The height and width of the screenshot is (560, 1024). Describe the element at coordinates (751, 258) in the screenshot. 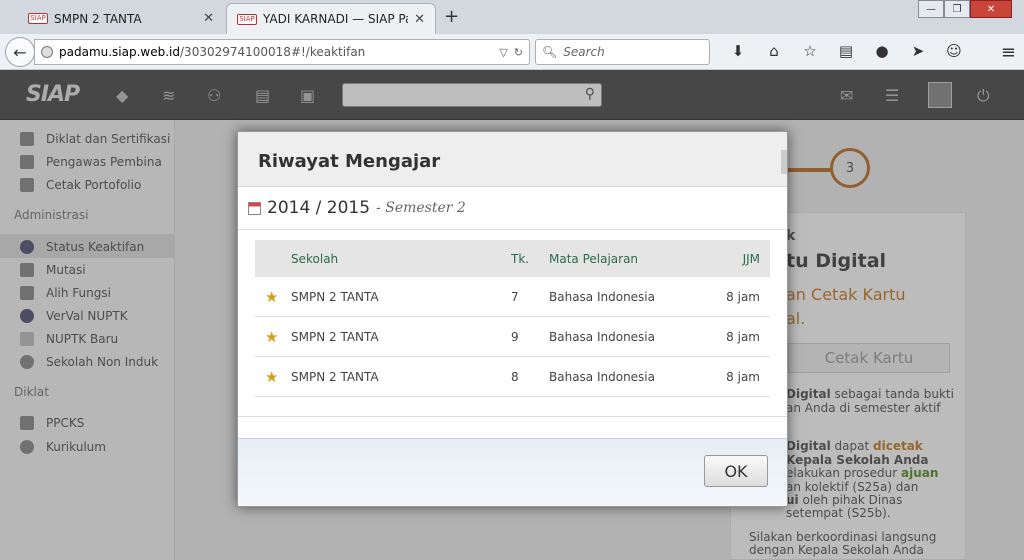

I see `column-header-hours: JJM` at that location.